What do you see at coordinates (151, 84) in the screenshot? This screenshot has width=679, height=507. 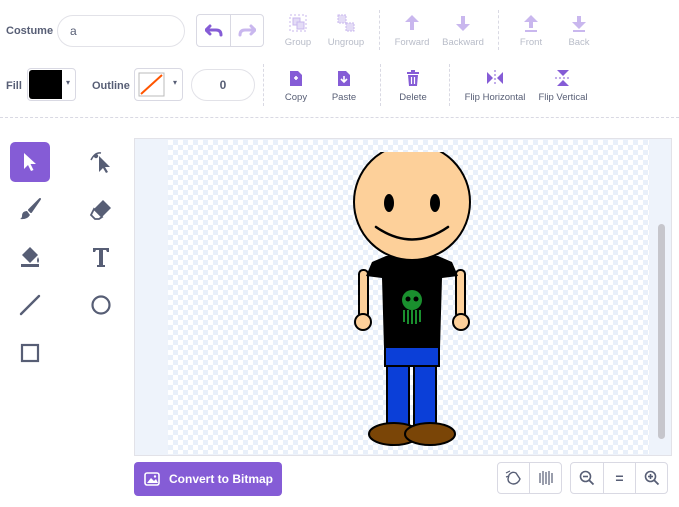 I see `no-outline-swatch-icon` at bounding box center [151, 84].